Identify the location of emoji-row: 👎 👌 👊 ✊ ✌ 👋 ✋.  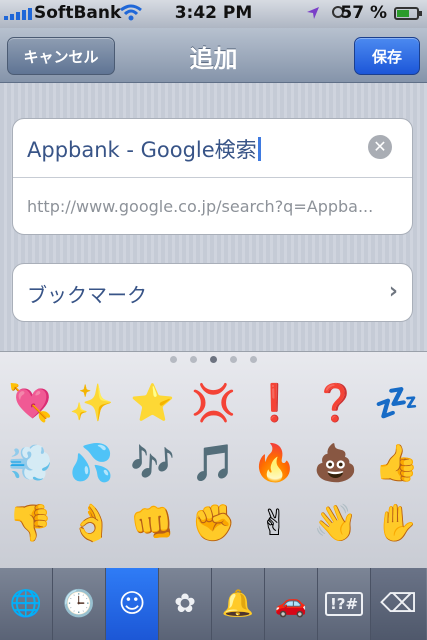
(213, 525).